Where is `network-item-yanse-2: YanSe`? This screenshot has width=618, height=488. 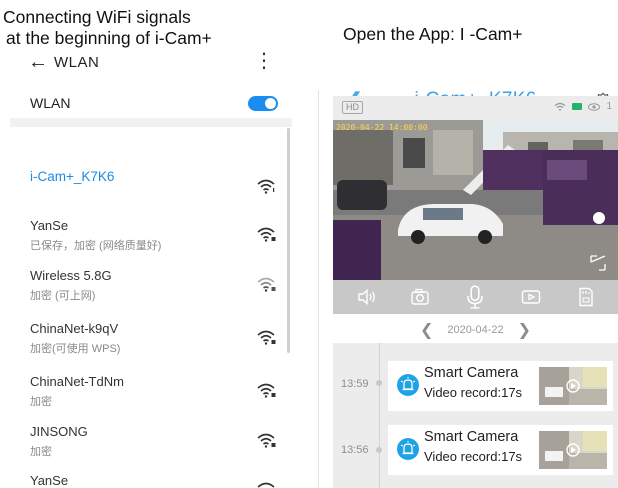
network-item-yanse-2: YanSe is located at coordinates (153, 480).